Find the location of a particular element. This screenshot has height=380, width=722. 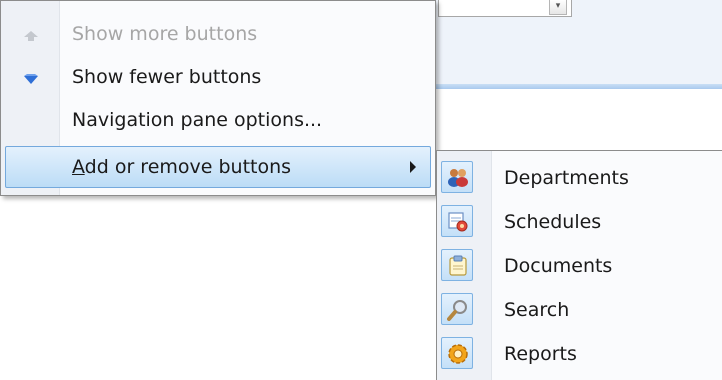

menu-item-label: Add or remove buttons is located at coordinates (181, 167).